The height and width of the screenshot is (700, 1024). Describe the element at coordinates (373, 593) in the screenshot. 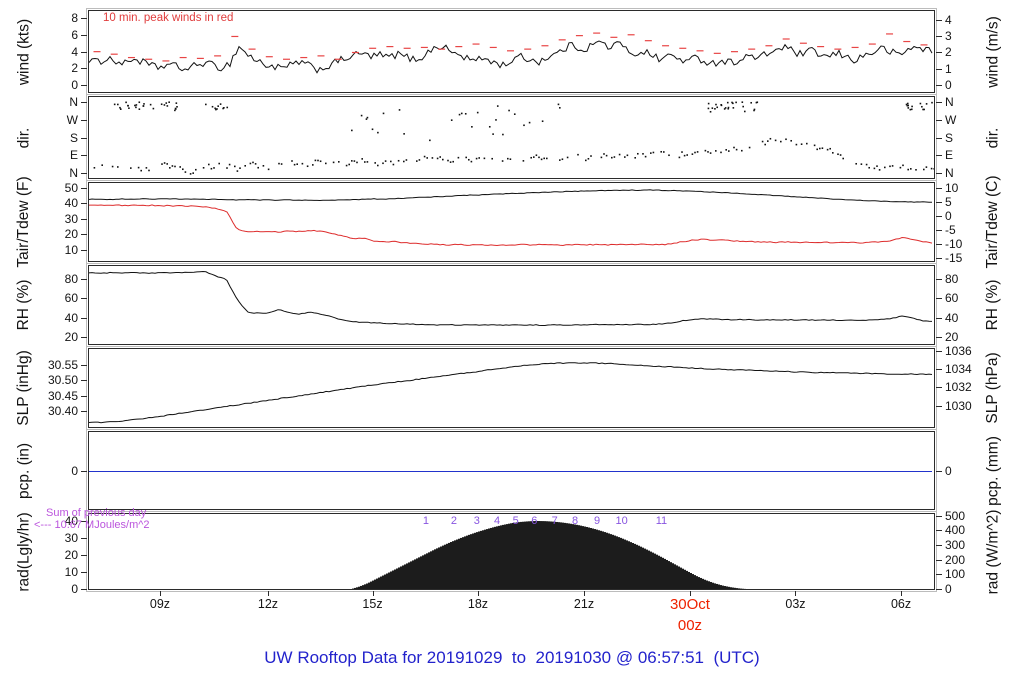

I see `xtick-mark` at that location.